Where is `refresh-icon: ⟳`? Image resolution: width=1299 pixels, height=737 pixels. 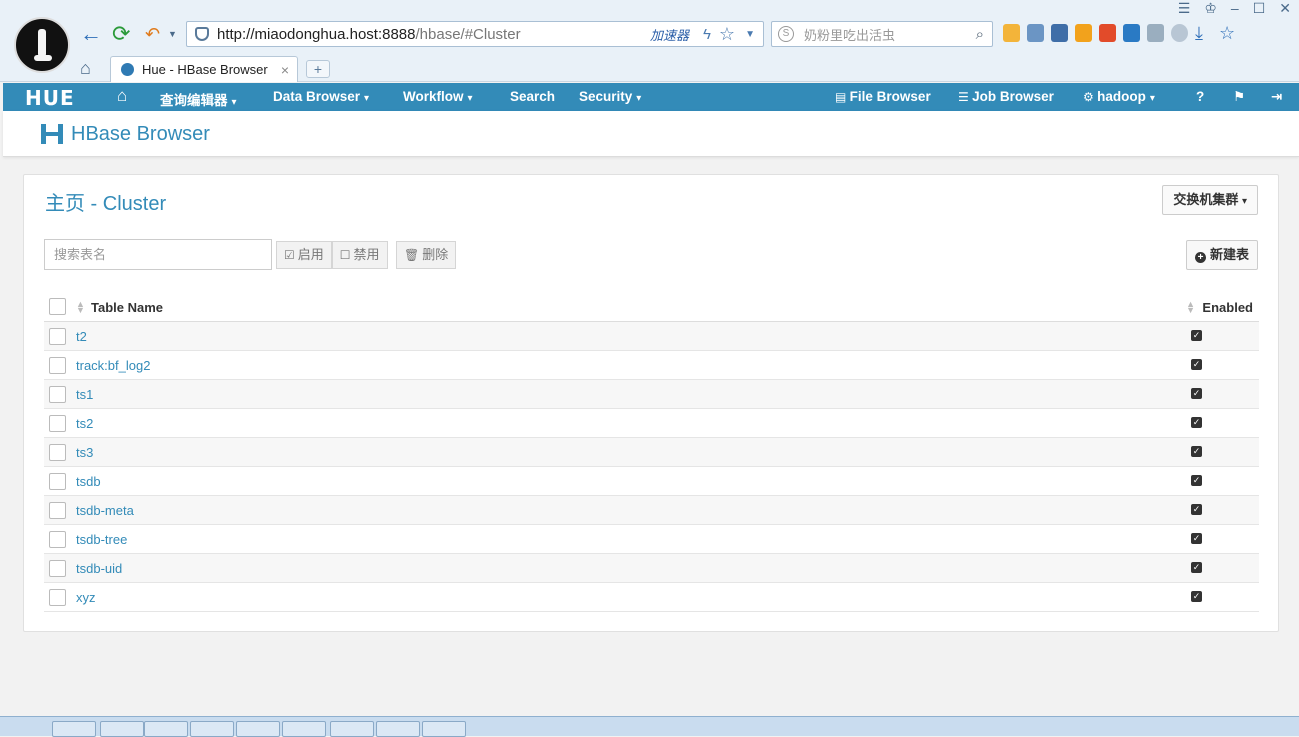 refresh-icon: ⟳ is located at coordinates (121, 34).